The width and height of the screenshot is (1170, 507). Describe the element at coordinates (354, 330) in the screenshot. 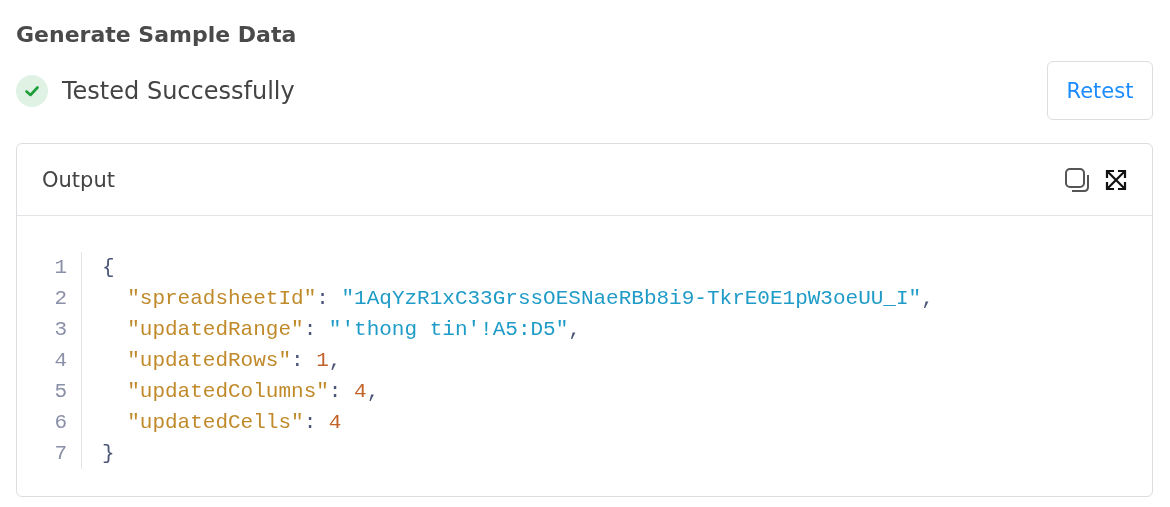

I see `code-line: "updatedRange": "'thong tin'!A5:D5",` at that location.